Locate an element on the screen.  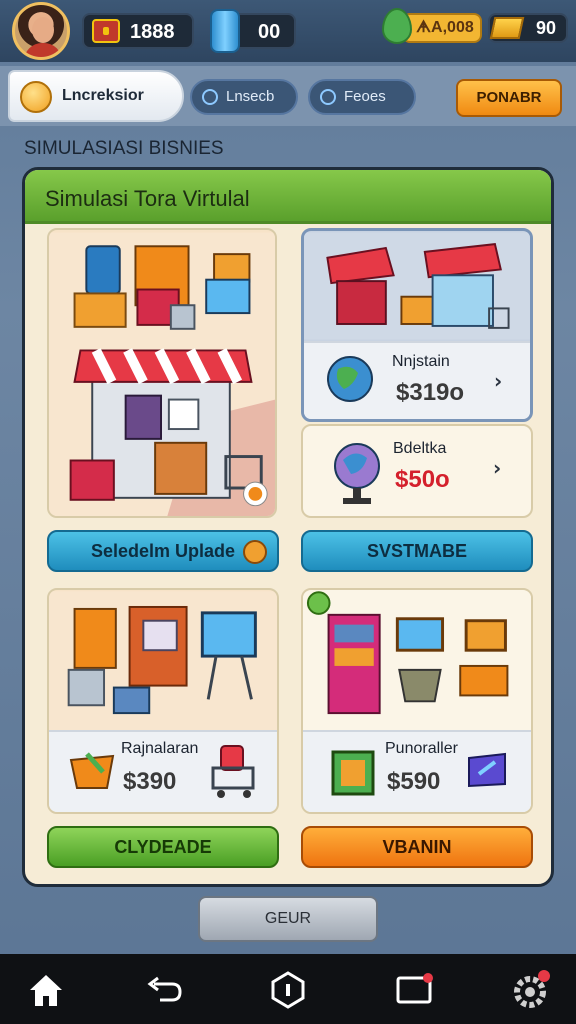
store-illustration is located at coordinates (162, 374).